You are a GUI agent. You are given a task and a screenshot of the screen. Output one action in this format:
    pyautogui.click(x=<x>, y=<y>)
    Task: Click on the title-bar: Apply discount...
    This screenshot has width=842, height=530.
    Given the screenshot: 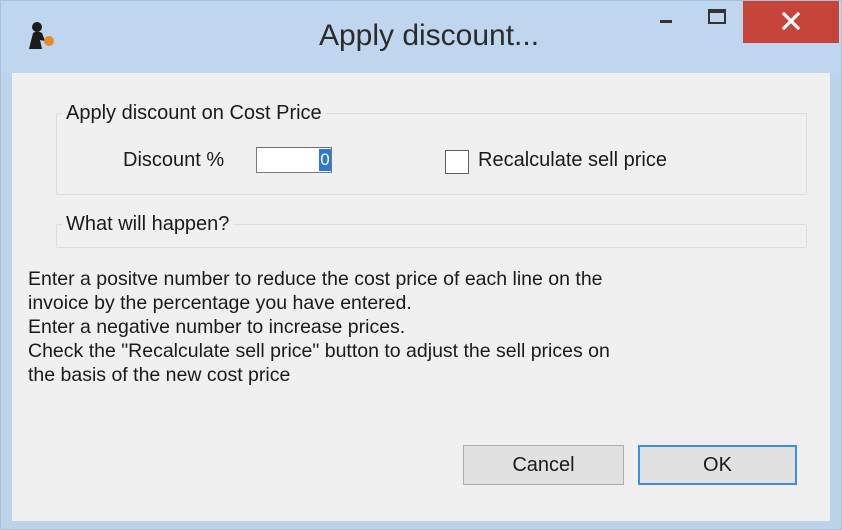 What is the action you would take?
    pyautogui.click(x=421, y=37)
    